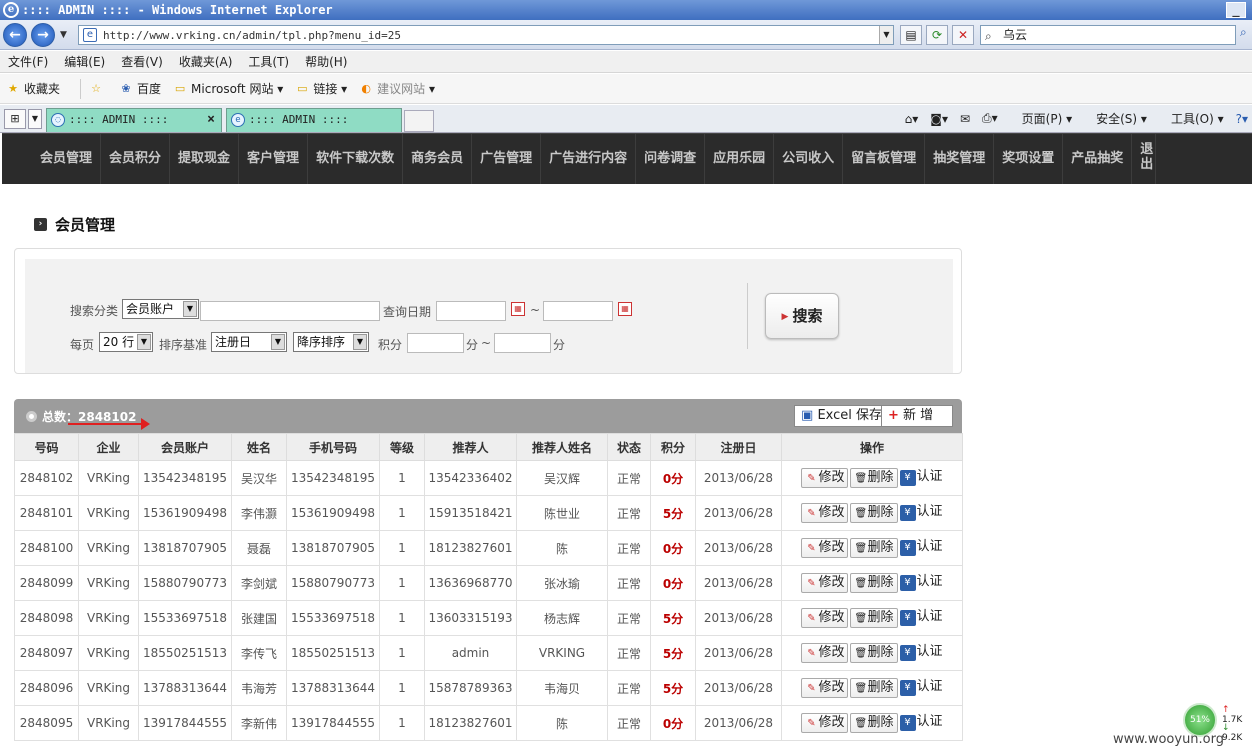 Image resolution: width=1252 pixels, height=750 pixels. Describe the element at coordinates (134, 120) in the screenshot. I see `tab-admin-1: ◌ :::: ADMIN :::: ×` at that location.